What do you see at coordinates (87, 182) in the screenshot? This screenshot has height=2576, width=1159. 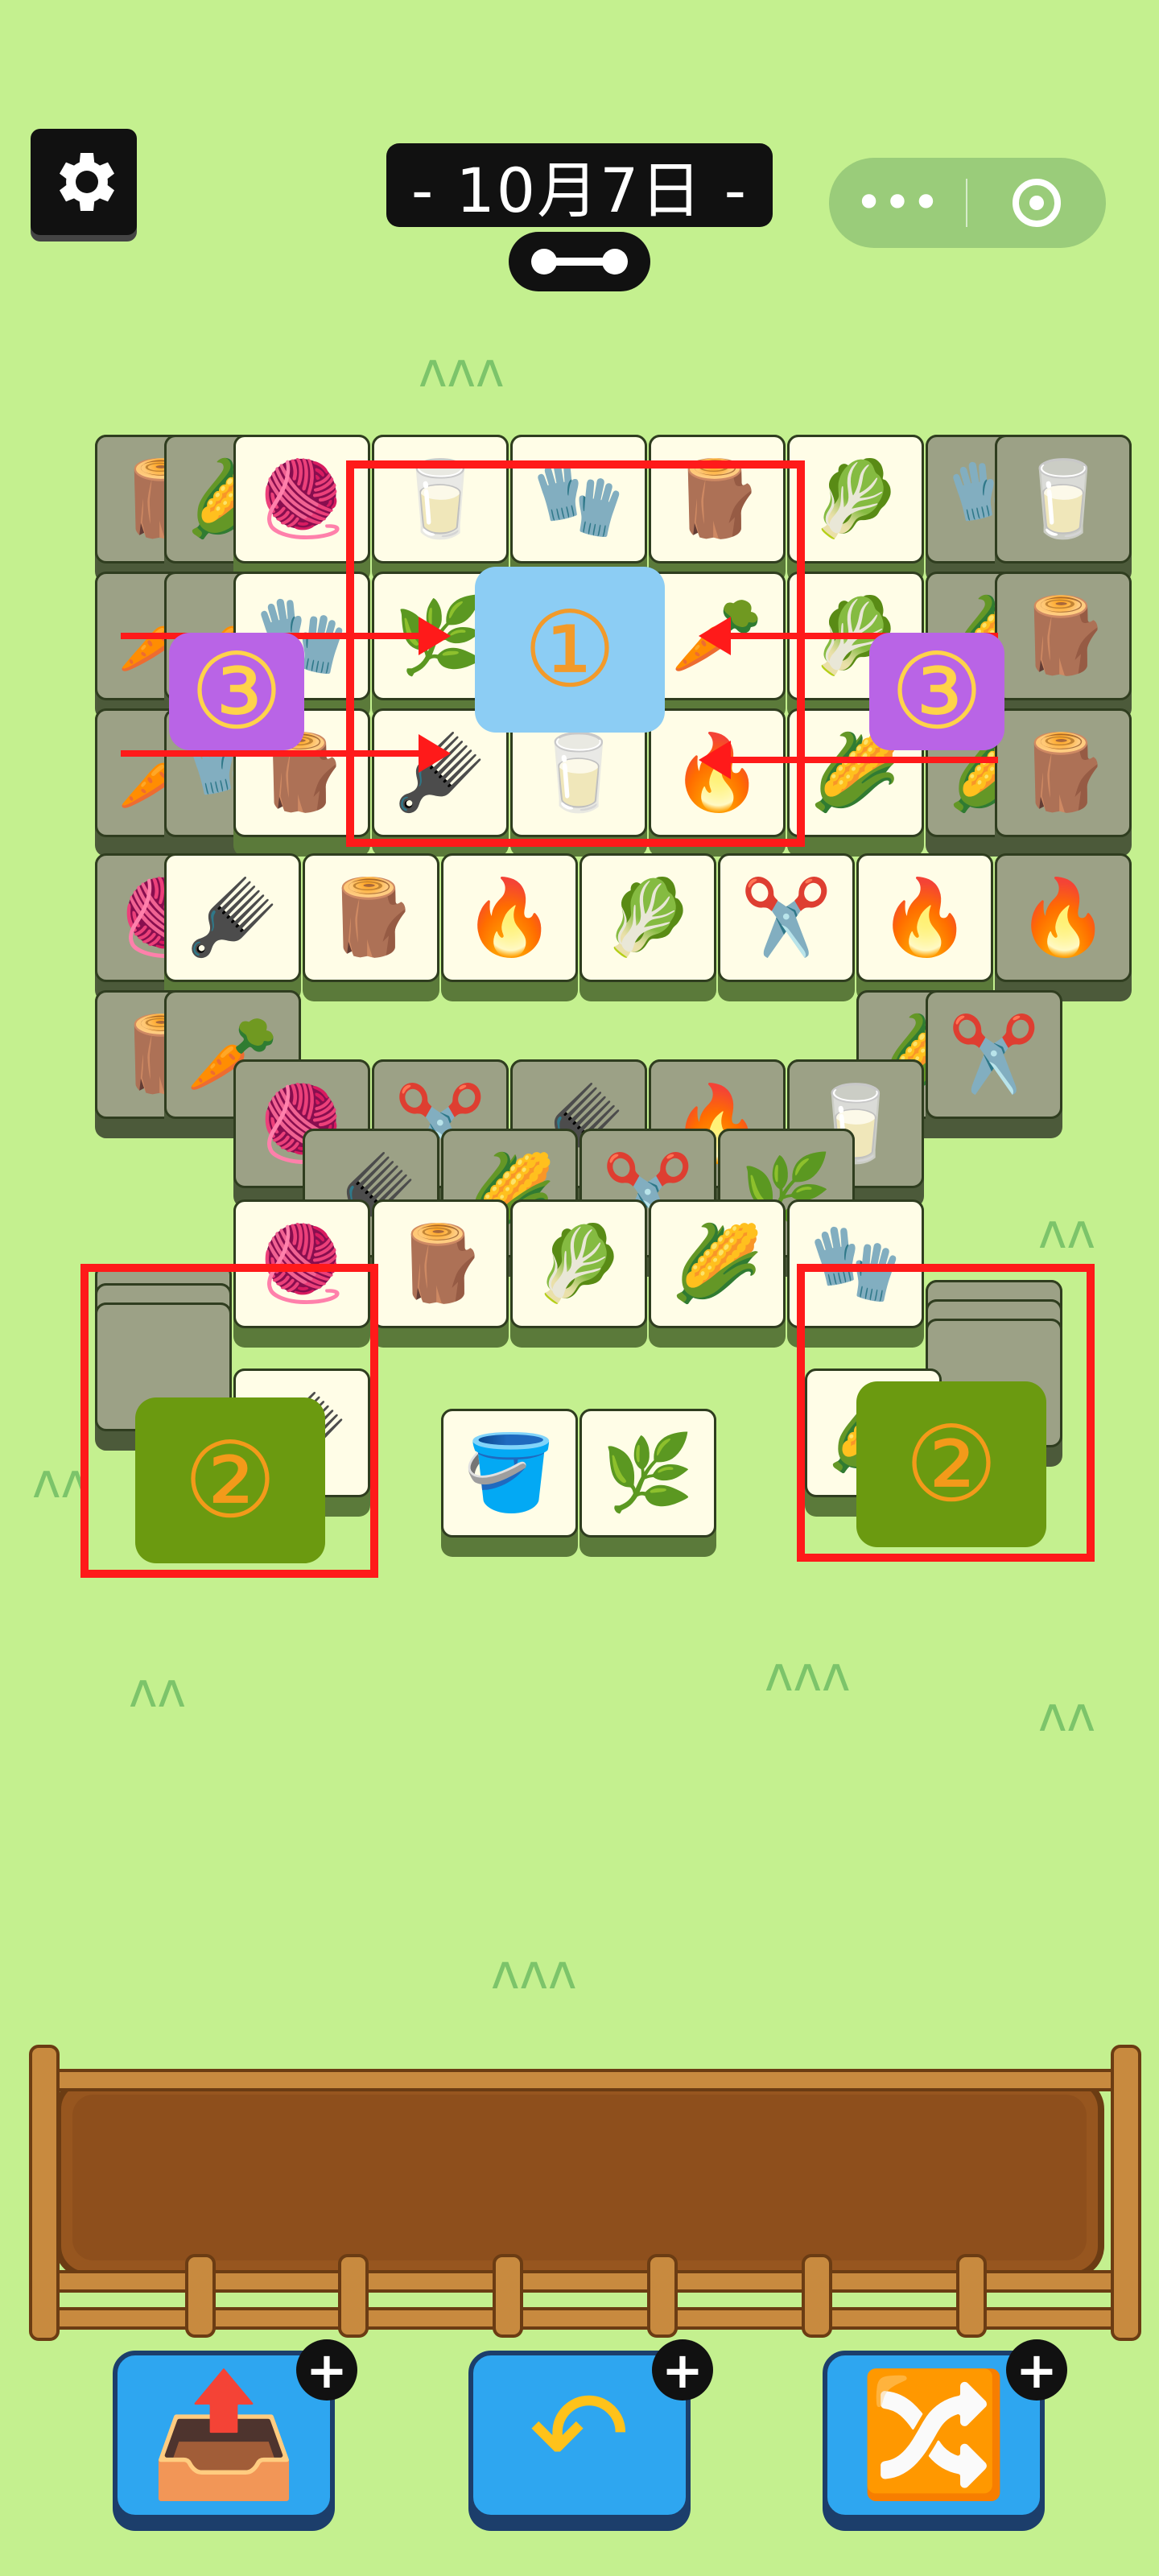 I see `gear-icon` at bounding box center [87, 182].